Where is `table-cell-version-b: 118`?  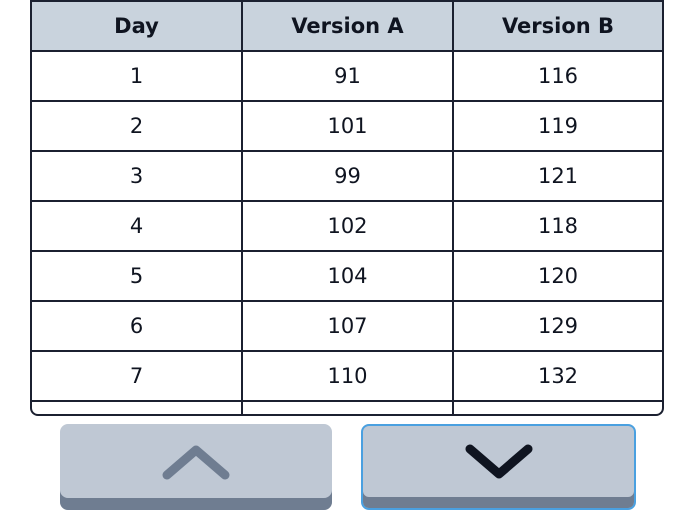 table-cell-version-b: 118 is located at coordinates (557, 226).